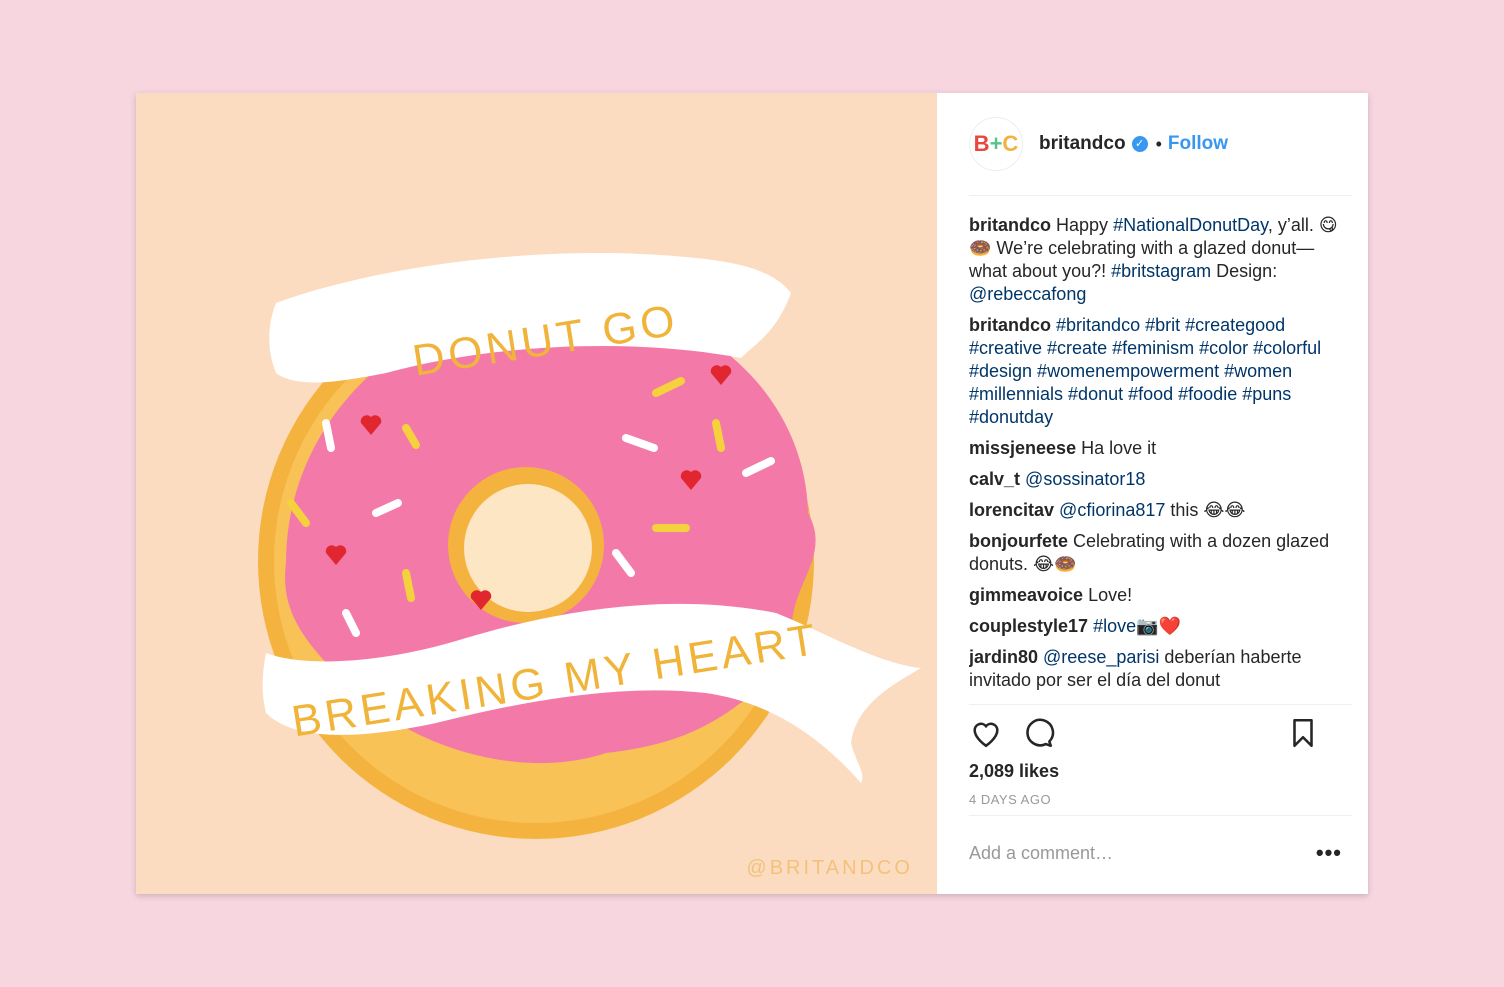 The height and width of the screenshot is (987, 1504). Describe the element at coordinates (1022, 448) in the screenshot. I see `comment-username: missjeneese` at that location.